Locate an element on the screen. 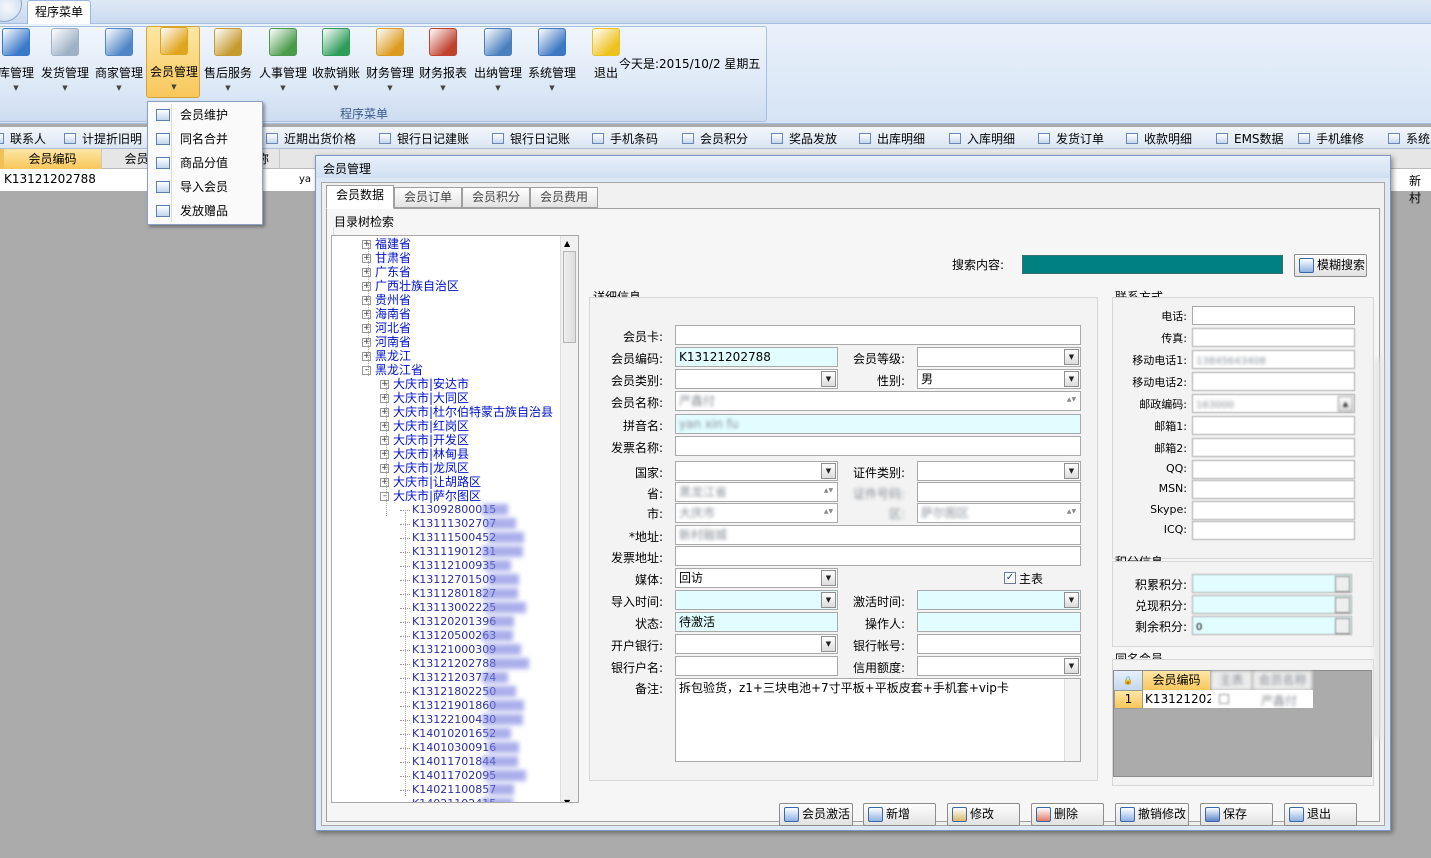  ribbon-button-6: 收款销账 ▼ is located at coordinates (336, 62).